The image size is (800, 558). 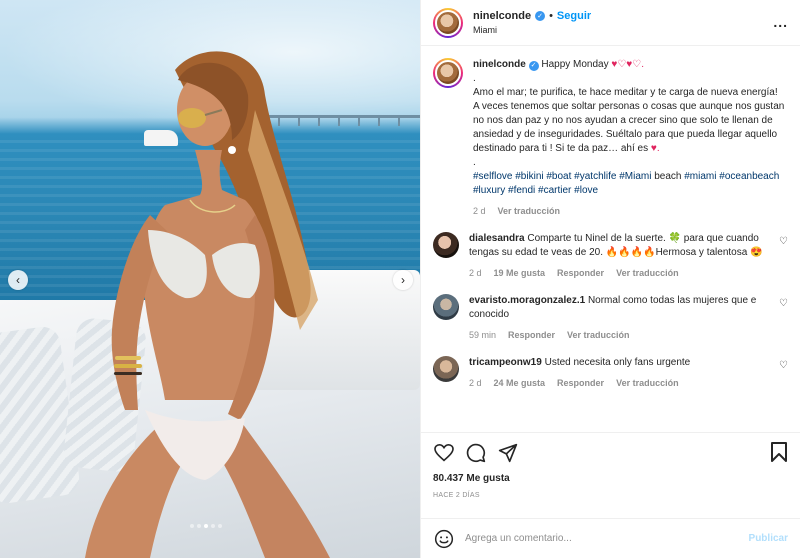 What do you see at coordinates (444, 539) in the screenshot?
I see `emoji-smiley-icon` at bounding box center [444, 539].